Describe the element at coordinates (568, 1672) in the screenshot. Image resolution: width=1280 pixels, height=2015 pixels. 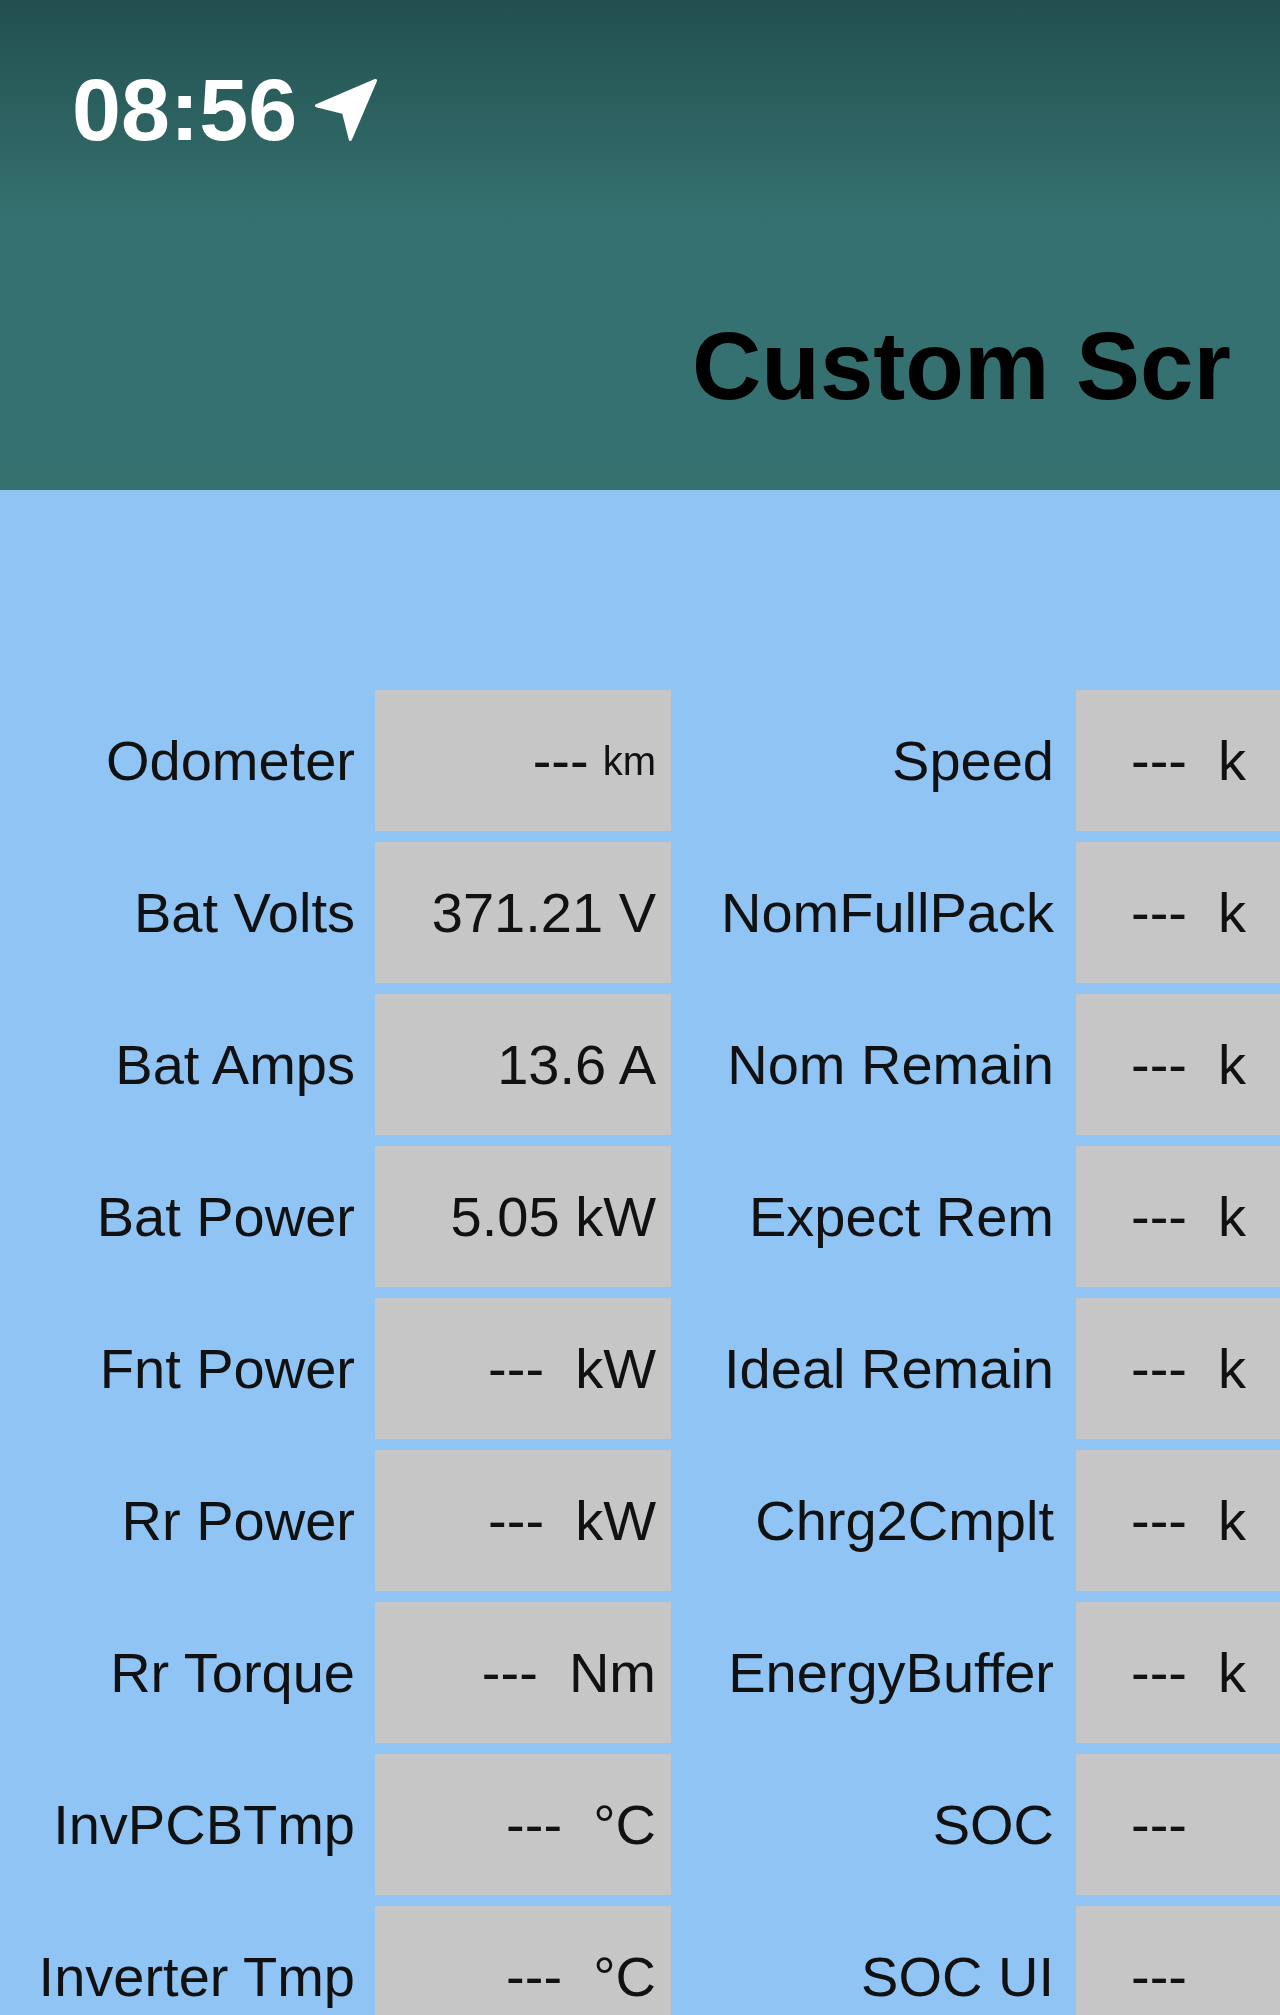
I see `reading-text: --- Nm` at that location.